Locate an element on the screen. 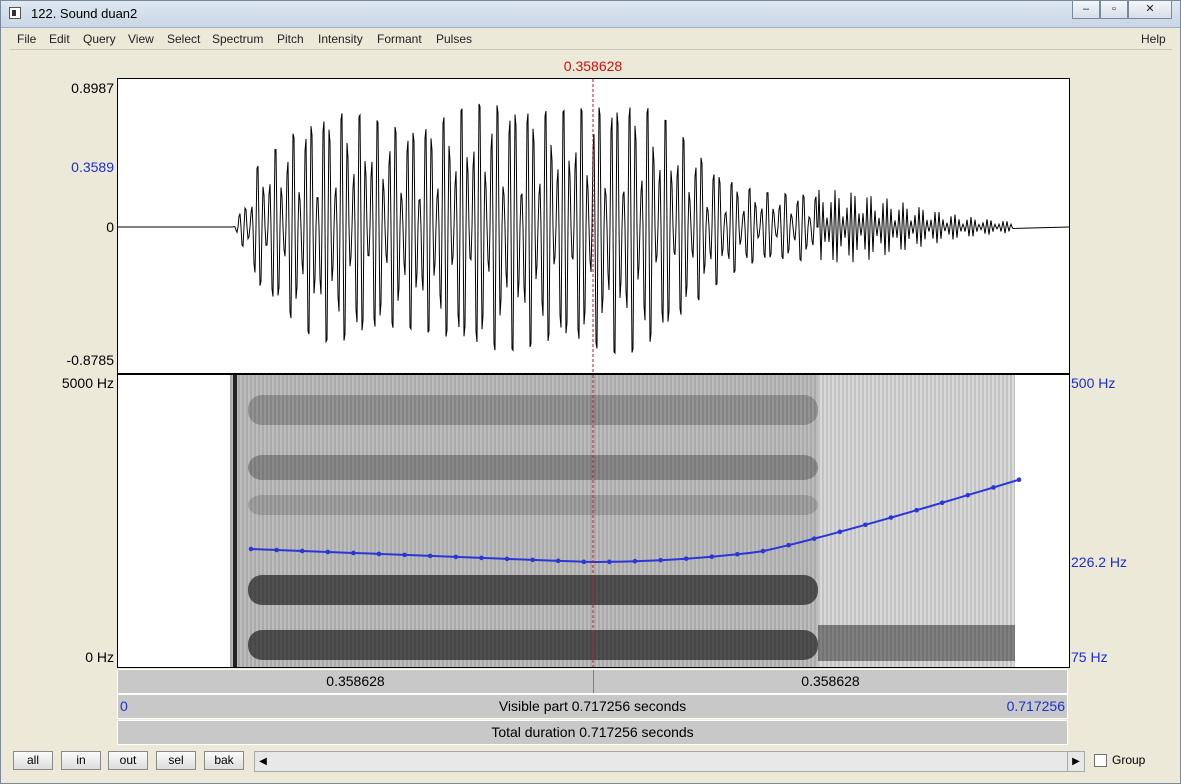 This screenshot has width=1181, height=784. pitch-axis-max: 500 Hz is located at coordinates (1093, 383).